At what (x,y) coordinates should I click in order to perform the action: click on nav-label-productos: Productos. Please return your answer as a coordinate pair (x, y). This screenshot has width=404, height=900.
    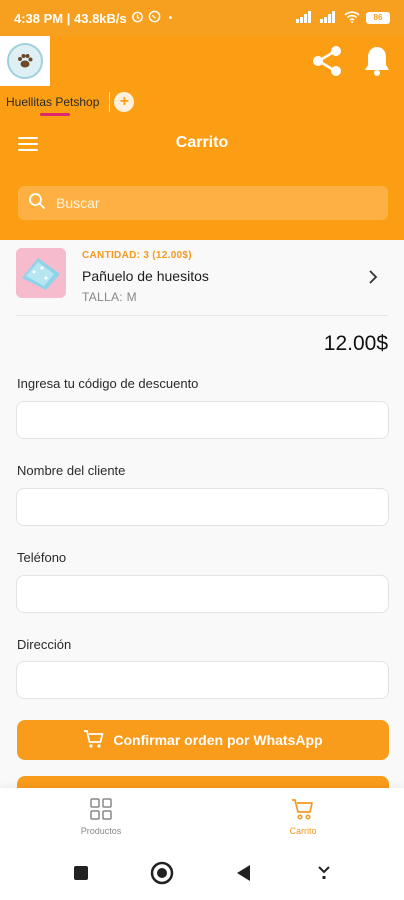
    Looking at the image, I should click on (101, 831).